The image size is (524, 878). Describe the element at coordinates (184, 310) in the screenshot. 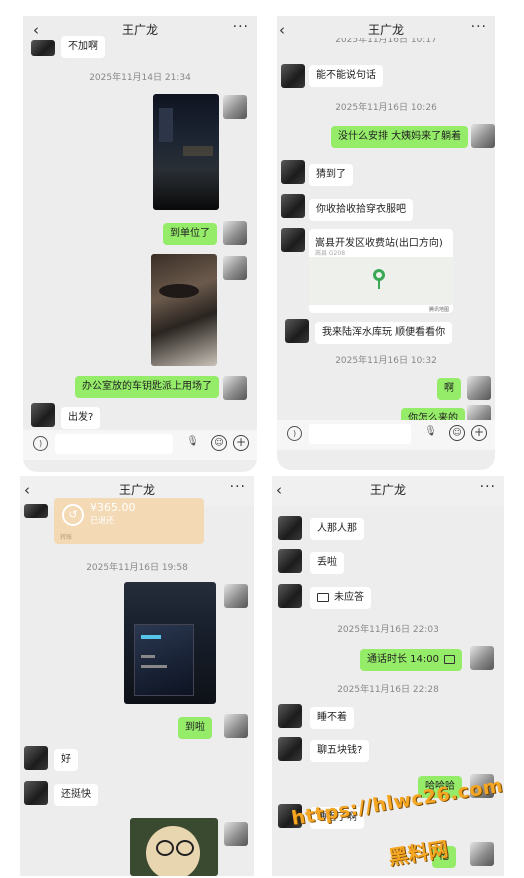

I see `car-keys-photo` at that location.